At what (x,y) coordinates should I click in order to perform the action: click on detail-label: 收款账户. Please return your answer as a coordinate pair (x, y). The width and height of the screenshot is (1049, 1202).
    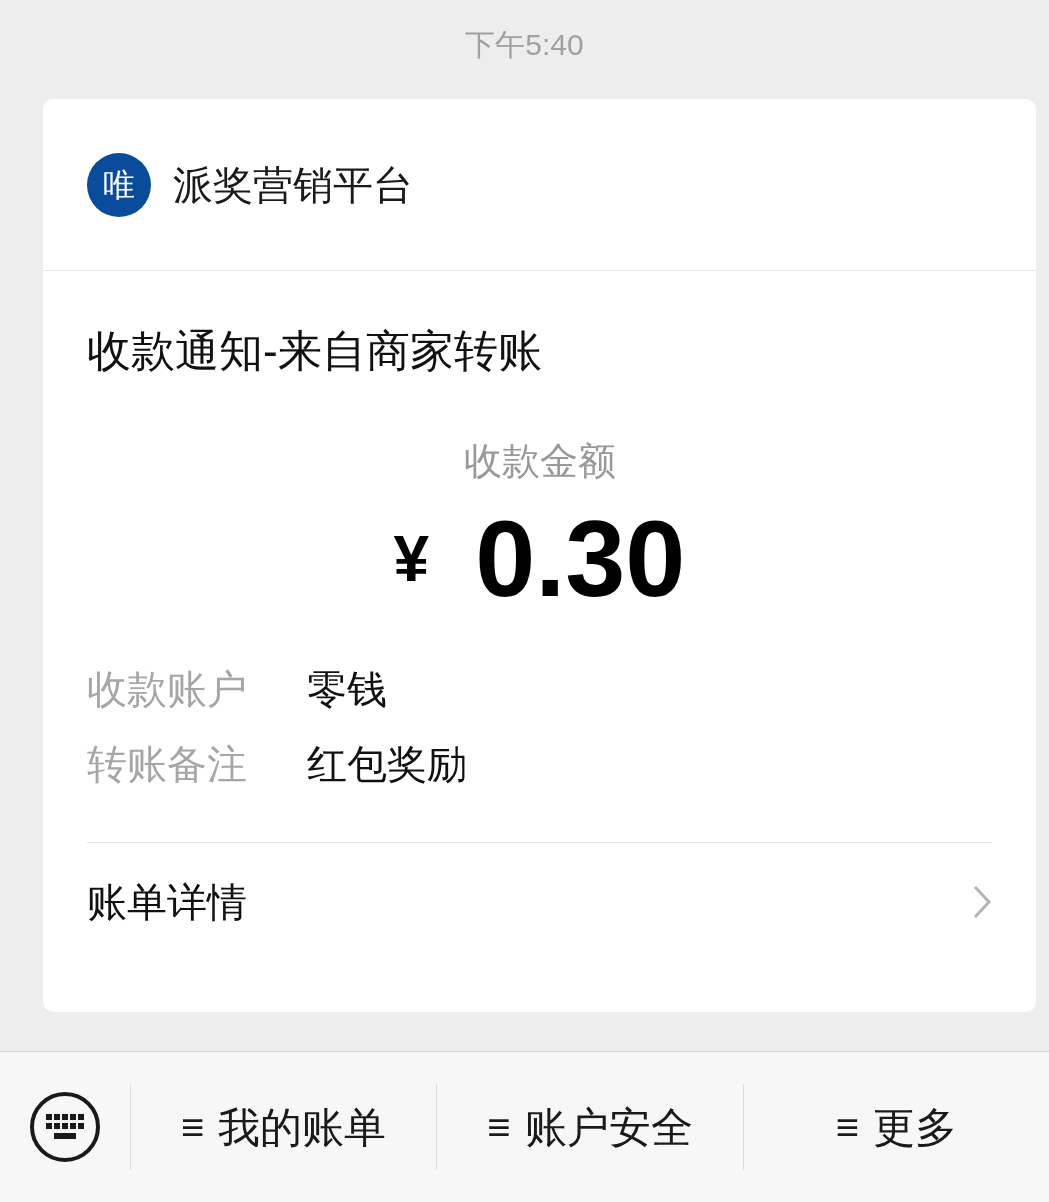
    Looking at the image, I should click on (167, 689).